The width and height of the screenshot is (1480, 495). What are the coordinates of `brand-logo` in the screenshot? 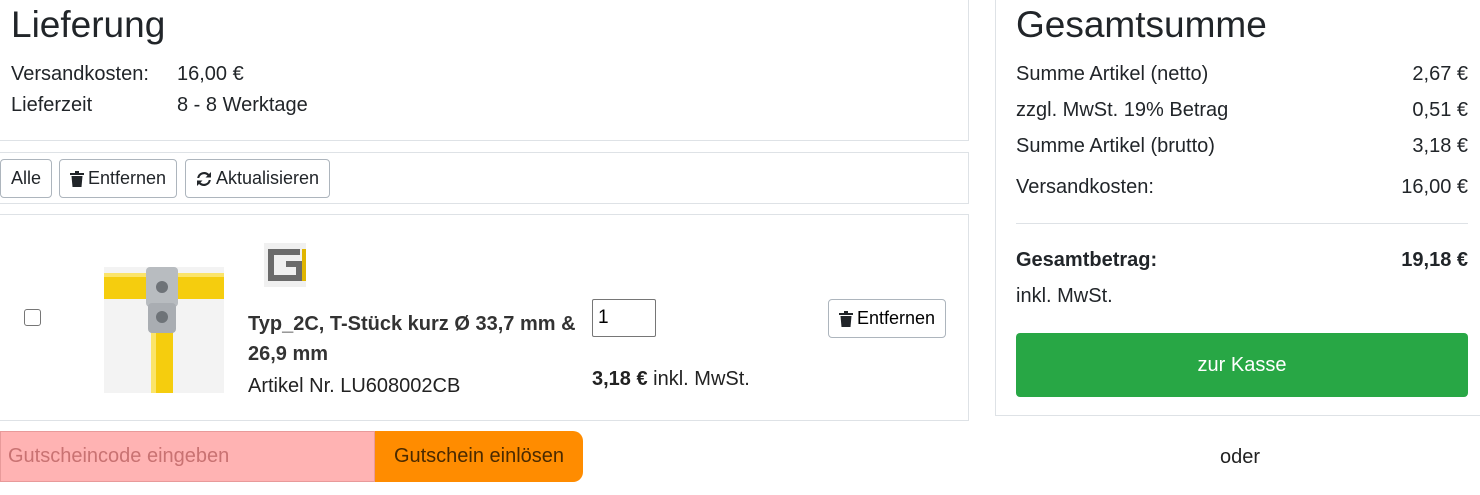 It's located at (285, 265).